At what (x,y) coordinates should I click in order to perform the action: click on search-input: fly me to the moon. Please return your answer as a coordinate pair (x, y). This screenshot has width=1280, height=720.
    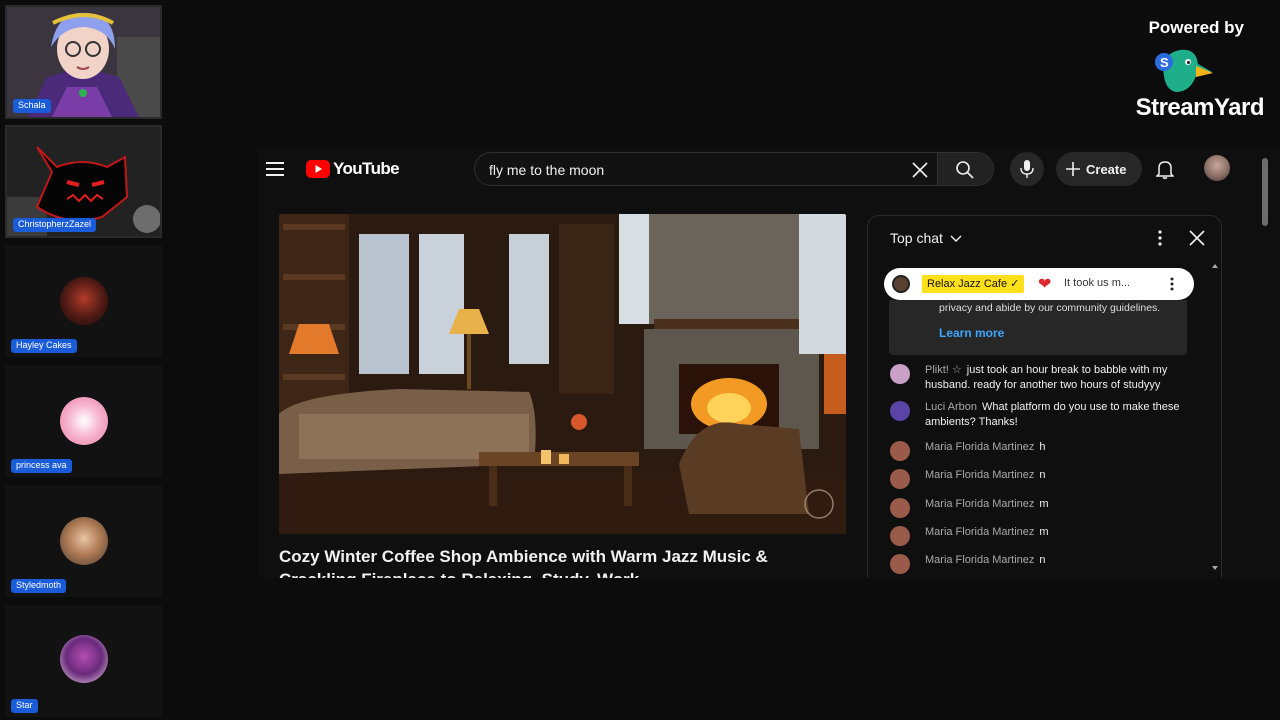
    Looking at the image, I should click on (546, 170).